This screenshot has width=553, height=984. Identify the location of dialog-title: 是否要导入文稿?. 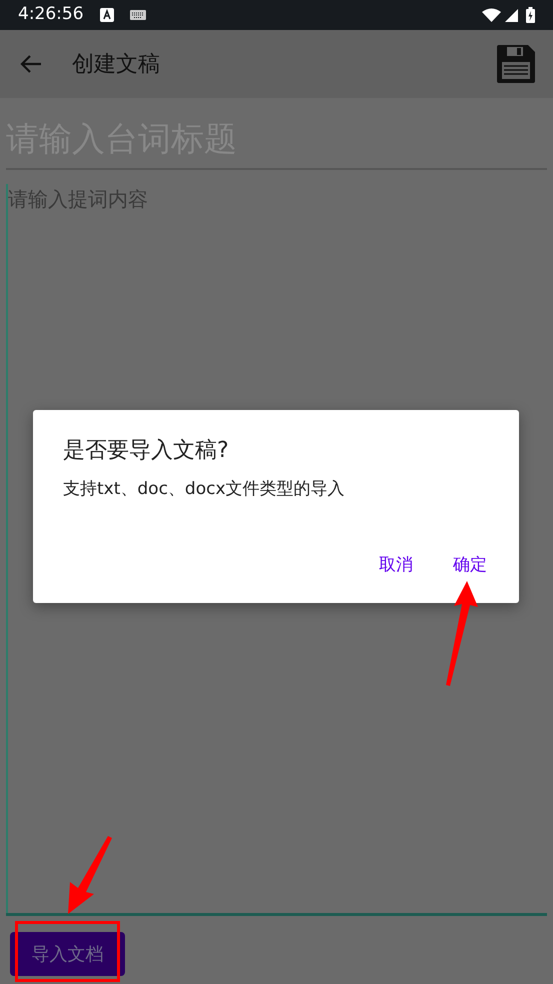
(146, 451).